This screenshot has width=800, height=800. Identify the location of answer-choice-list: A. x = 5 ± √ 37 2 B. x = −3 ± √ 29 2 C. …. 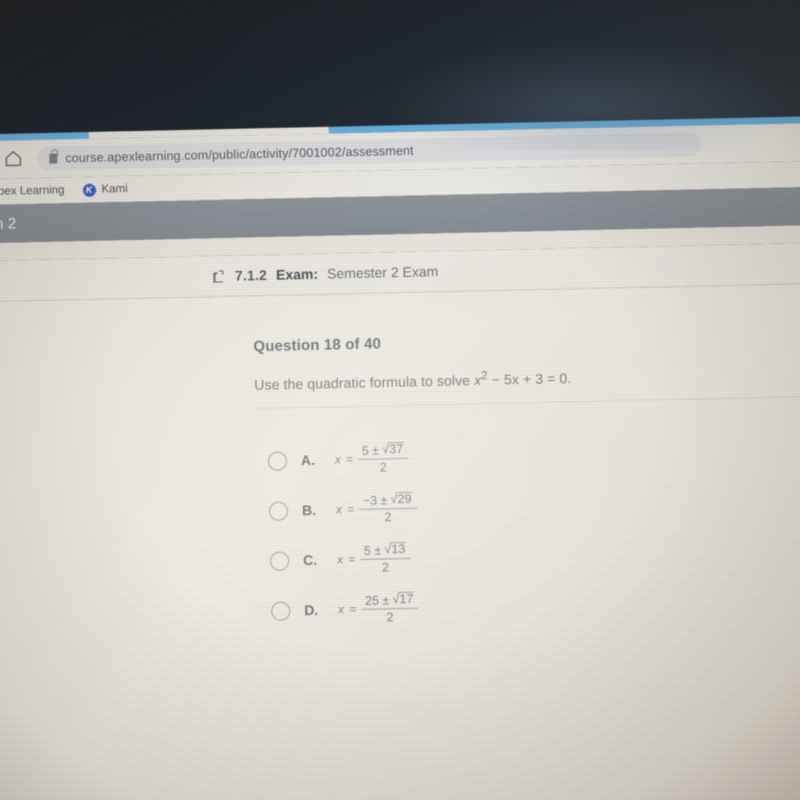
(343, 534).